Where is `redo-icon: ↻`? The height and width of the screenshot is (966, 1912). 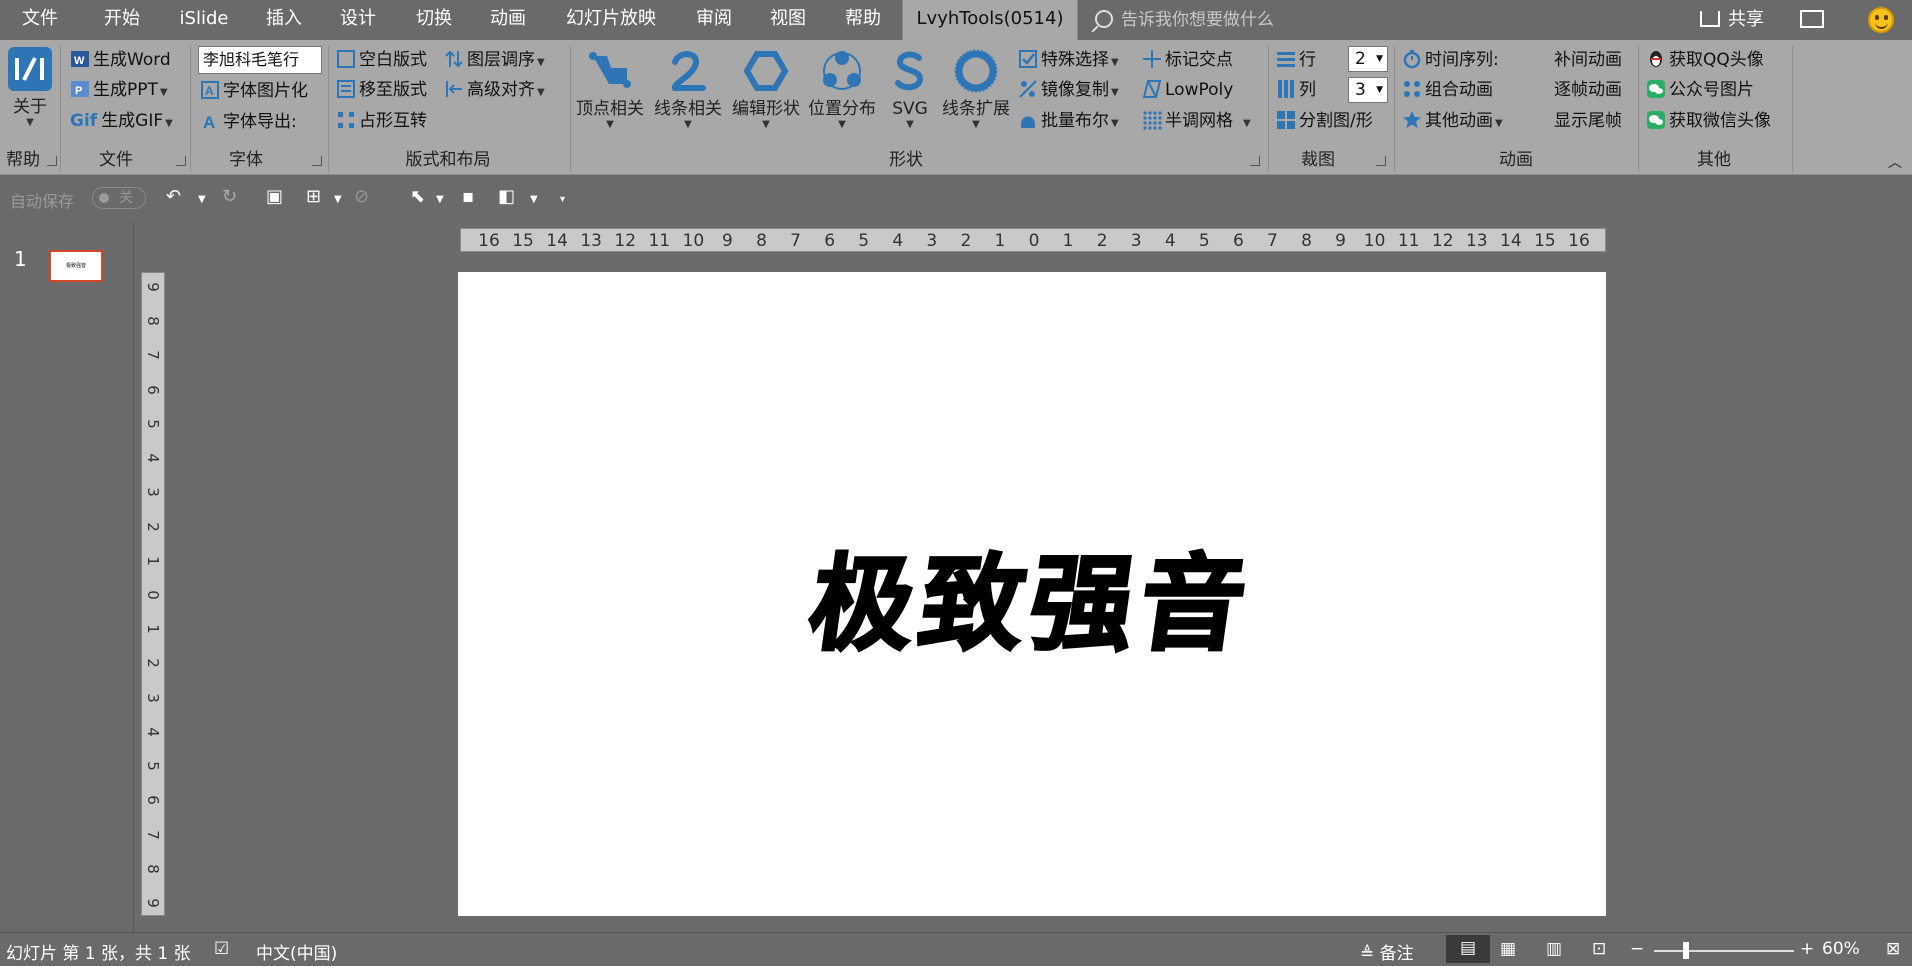 redo-icon: ↻ is located at coordinates (229, 196).